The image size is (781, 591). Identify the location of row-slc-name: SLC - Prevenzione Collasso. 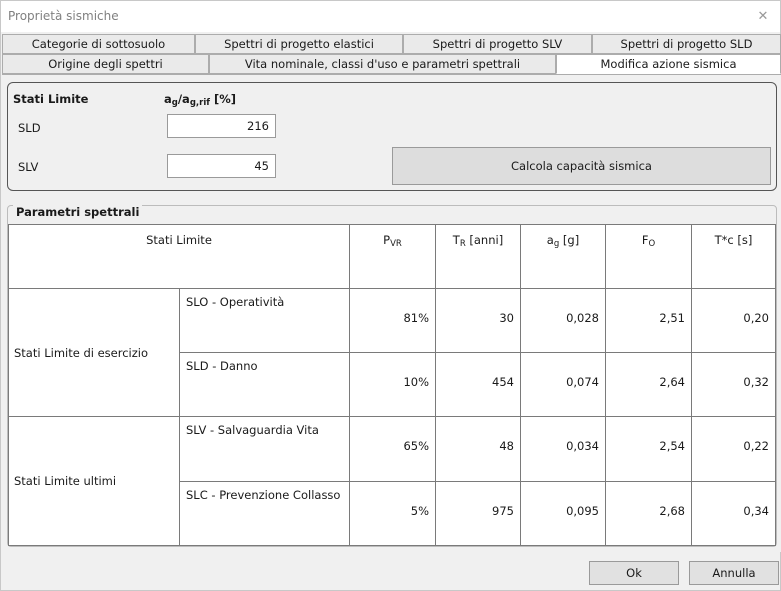
(264, 513).